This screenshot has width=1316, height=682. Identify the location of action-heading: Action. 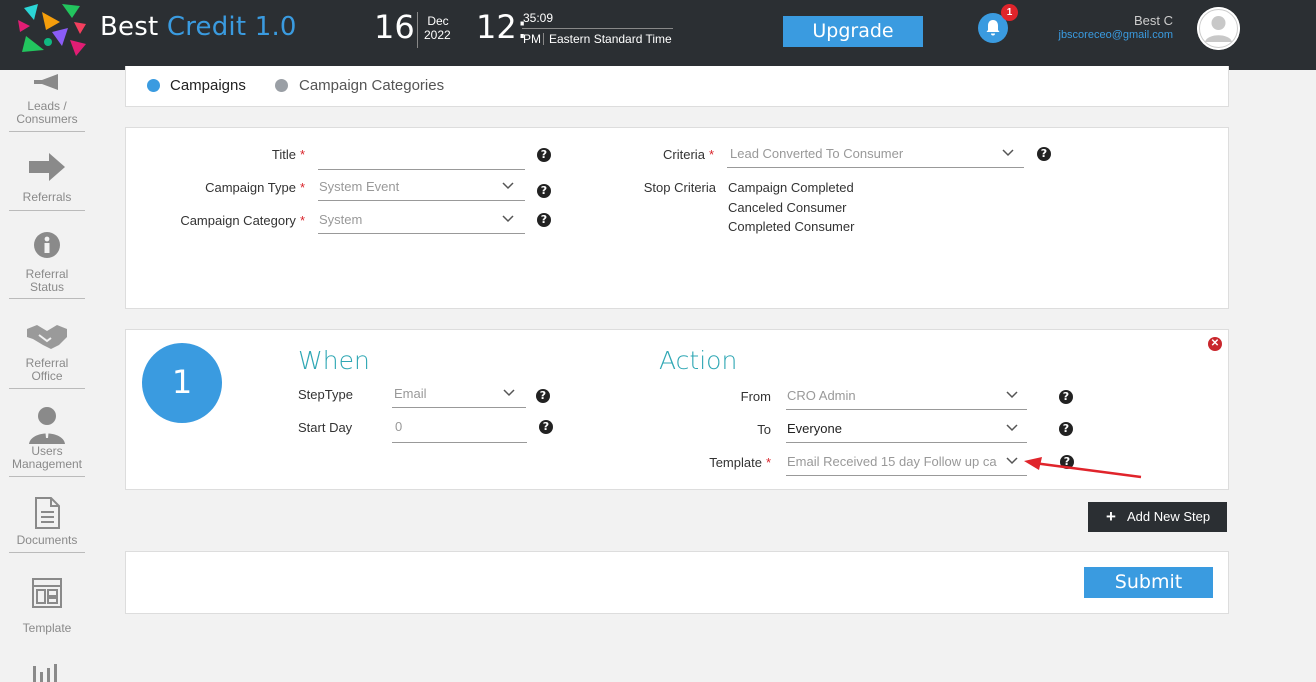
(698, 360).